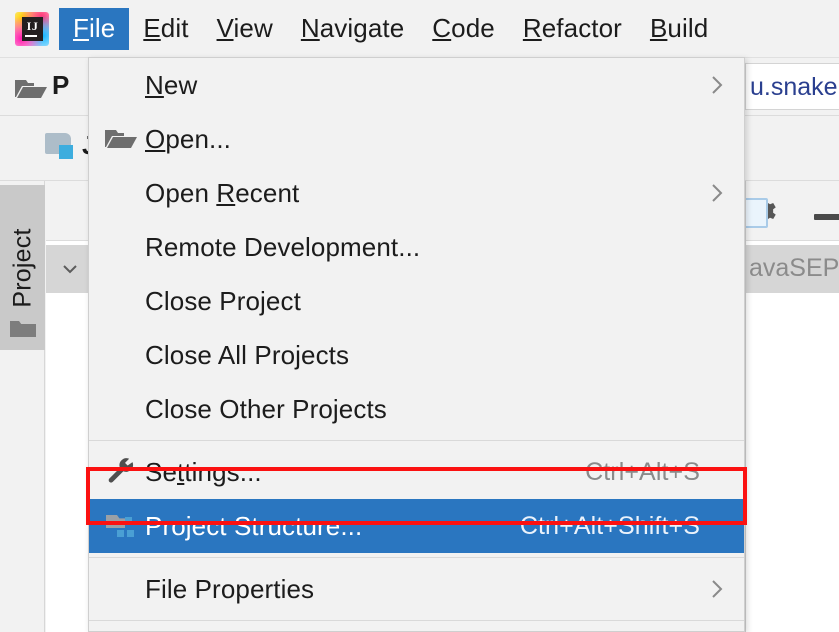 This screenshot has height=632, width=839. What do you see at coordinates (572, 29) in the screenshot?
I see `menu-bar-item-refactor: Refactor` at bounding box center [572, 29].